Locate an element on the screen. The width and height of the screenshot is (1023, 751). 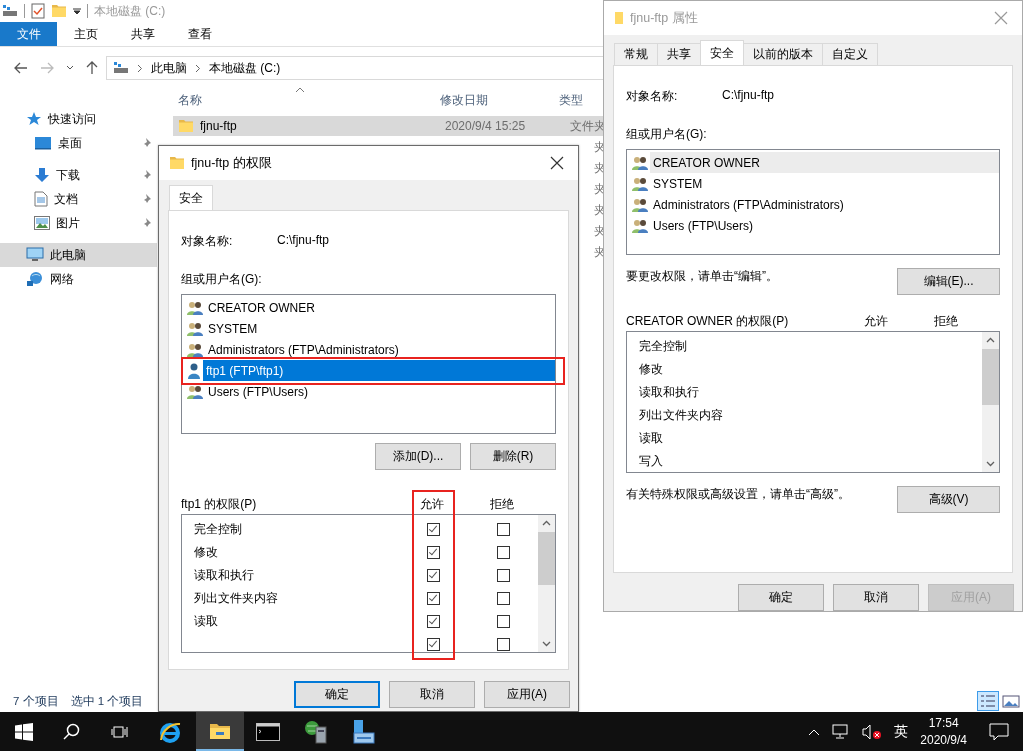
ribbon-tab: 共享 is located at coordinates (142, 34).